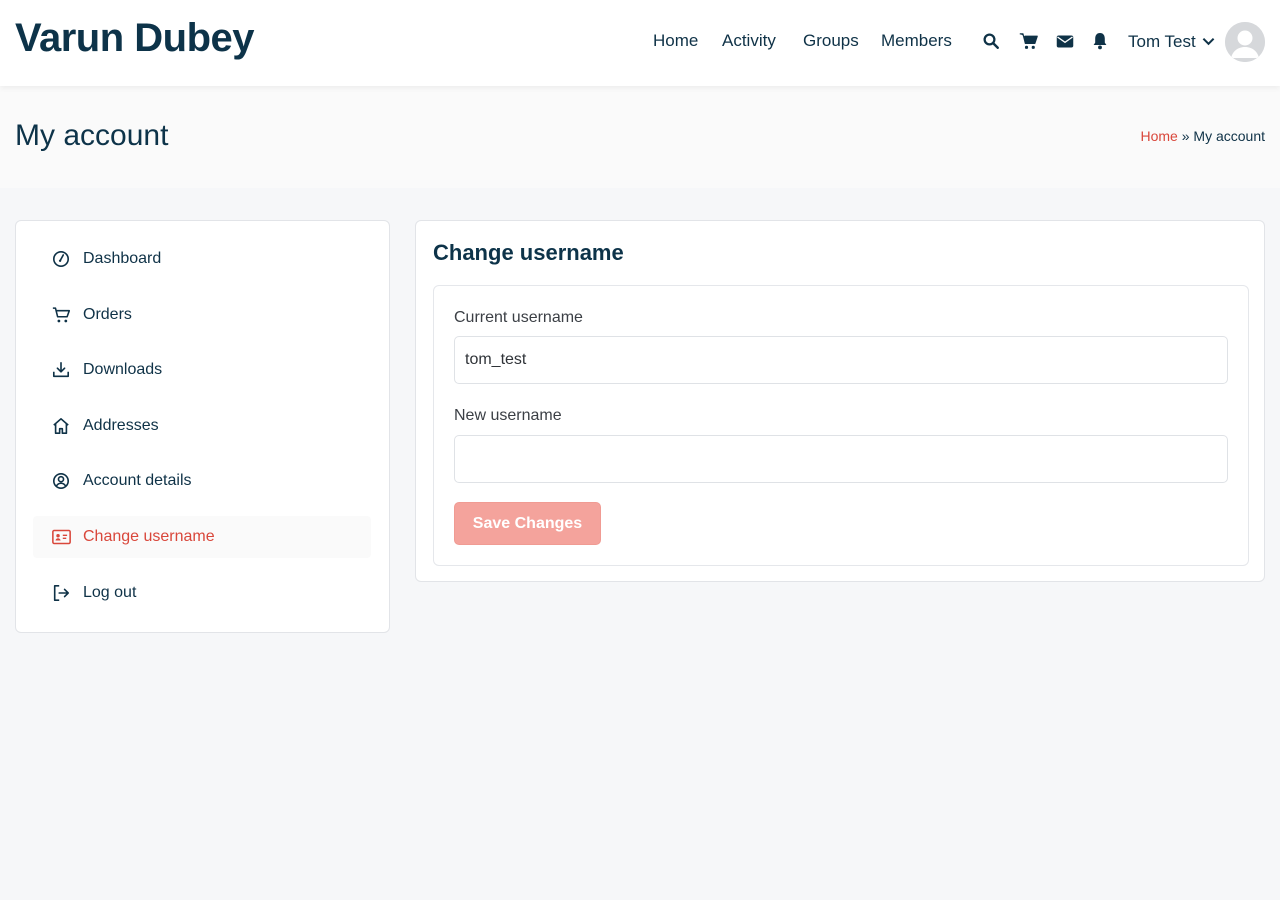  Describe the element at coordinates (61, 481) in the screenshot. I see `user-circle-icon` at that location.